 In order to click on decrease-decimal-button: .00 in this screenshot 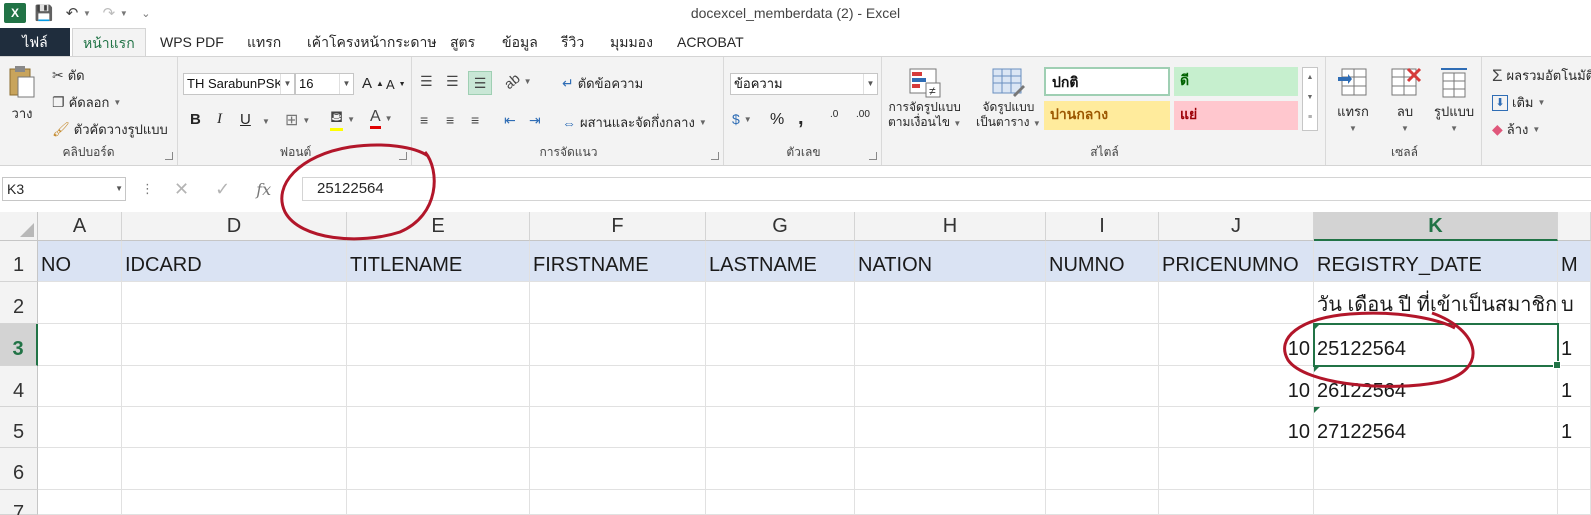, I will do `click(863, 114)`.